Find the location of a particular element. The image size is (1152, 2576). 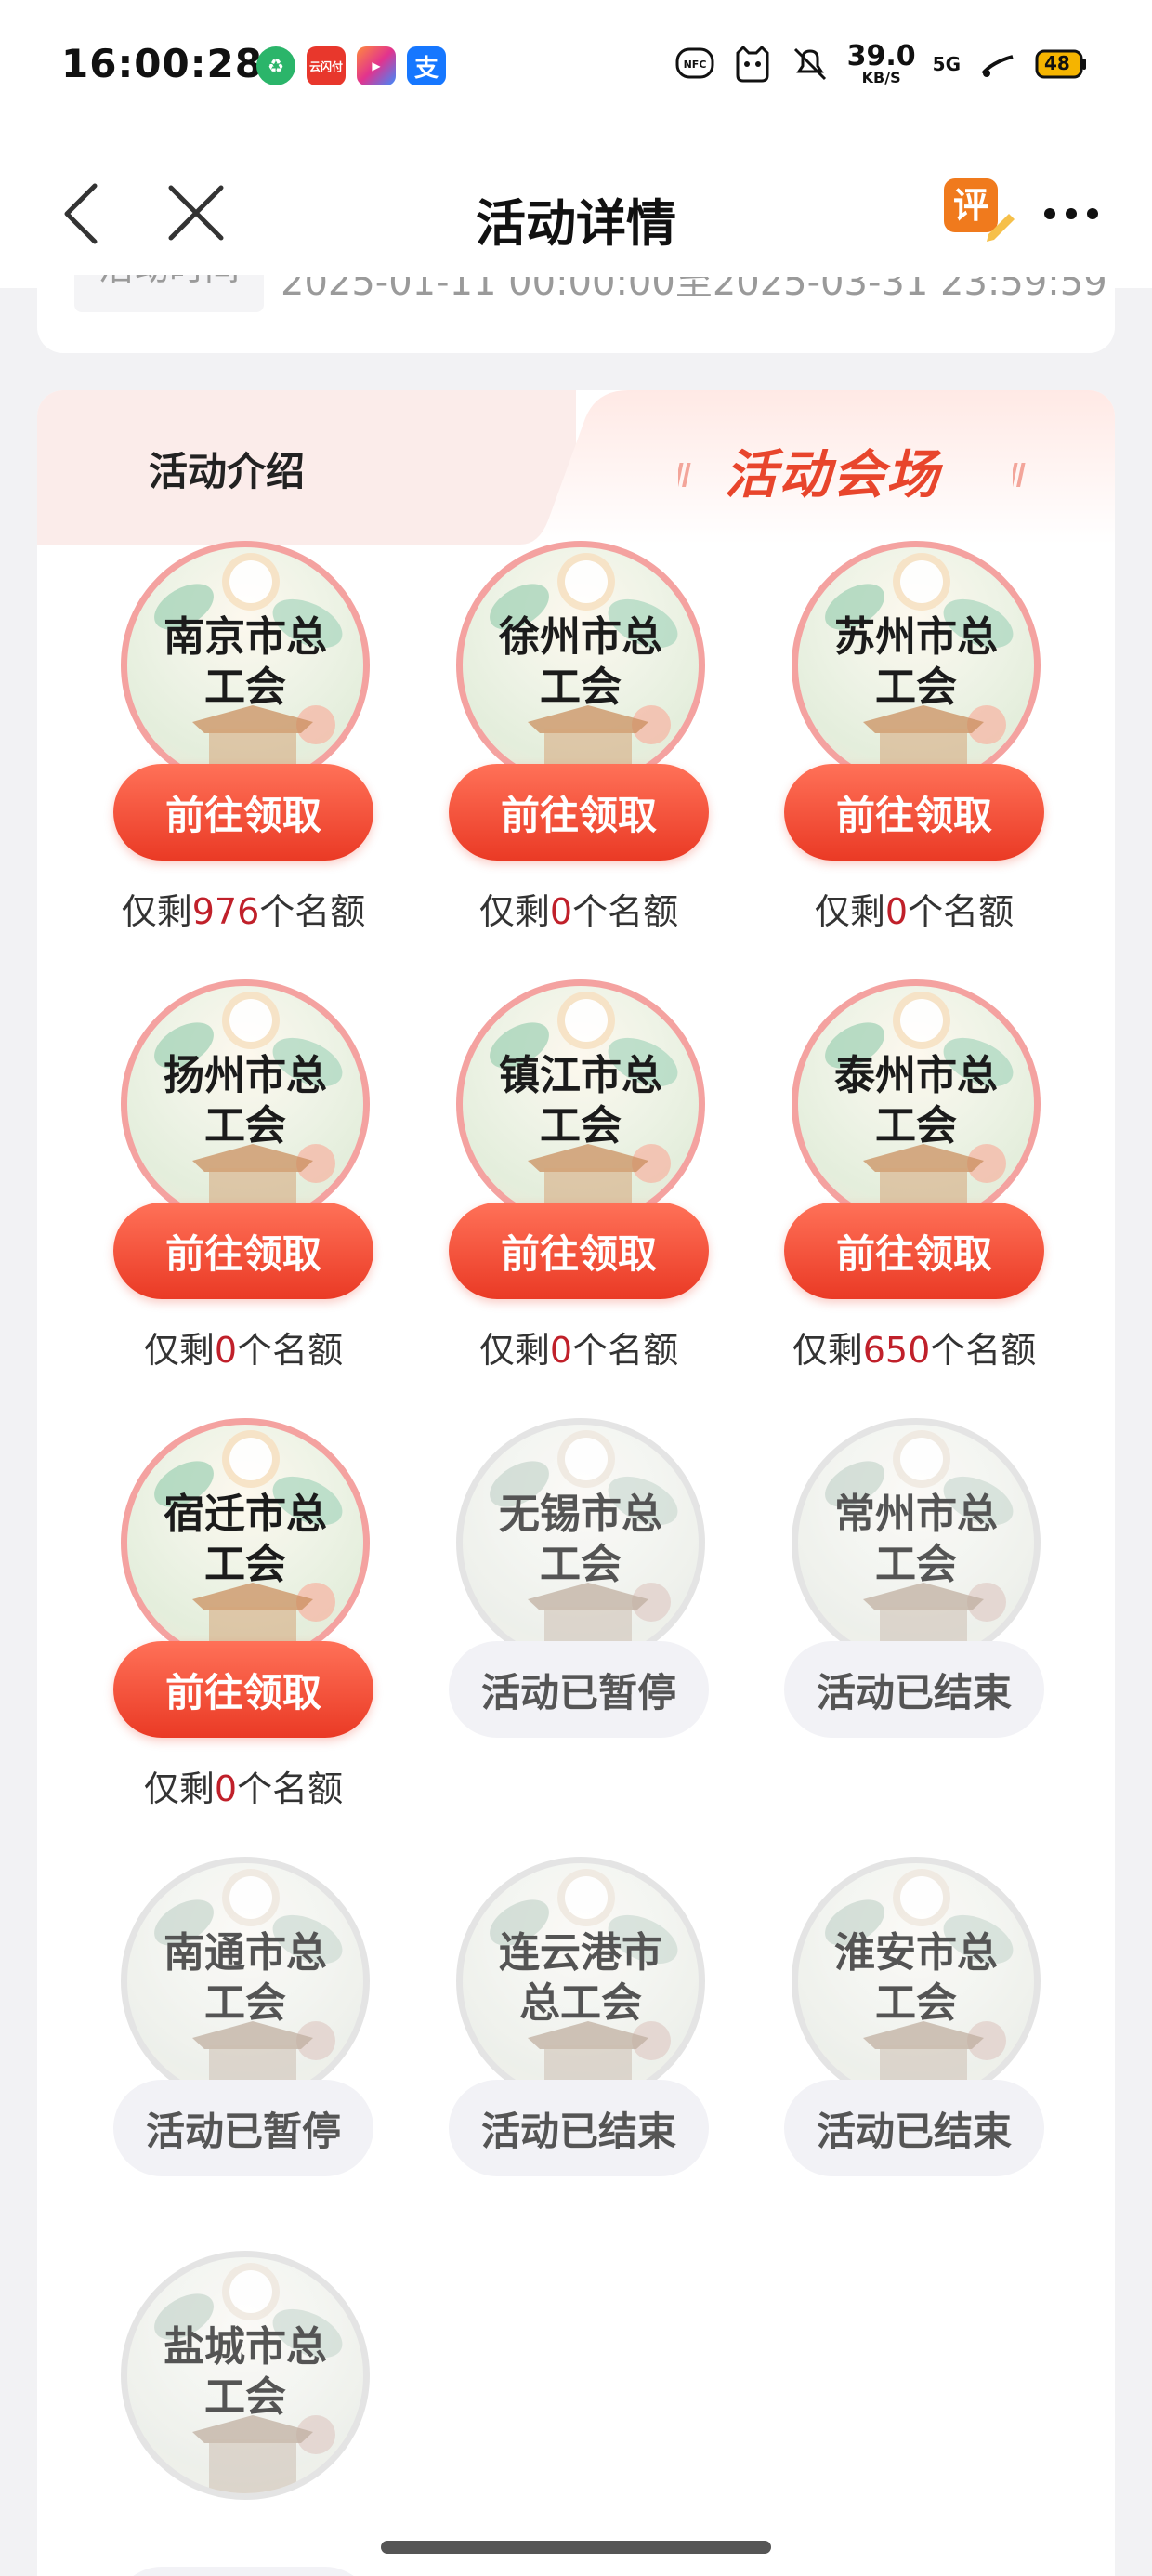

notification-app-icons: ♻ 云闪付 ▶ 支 is located at coordinates (351, 65).